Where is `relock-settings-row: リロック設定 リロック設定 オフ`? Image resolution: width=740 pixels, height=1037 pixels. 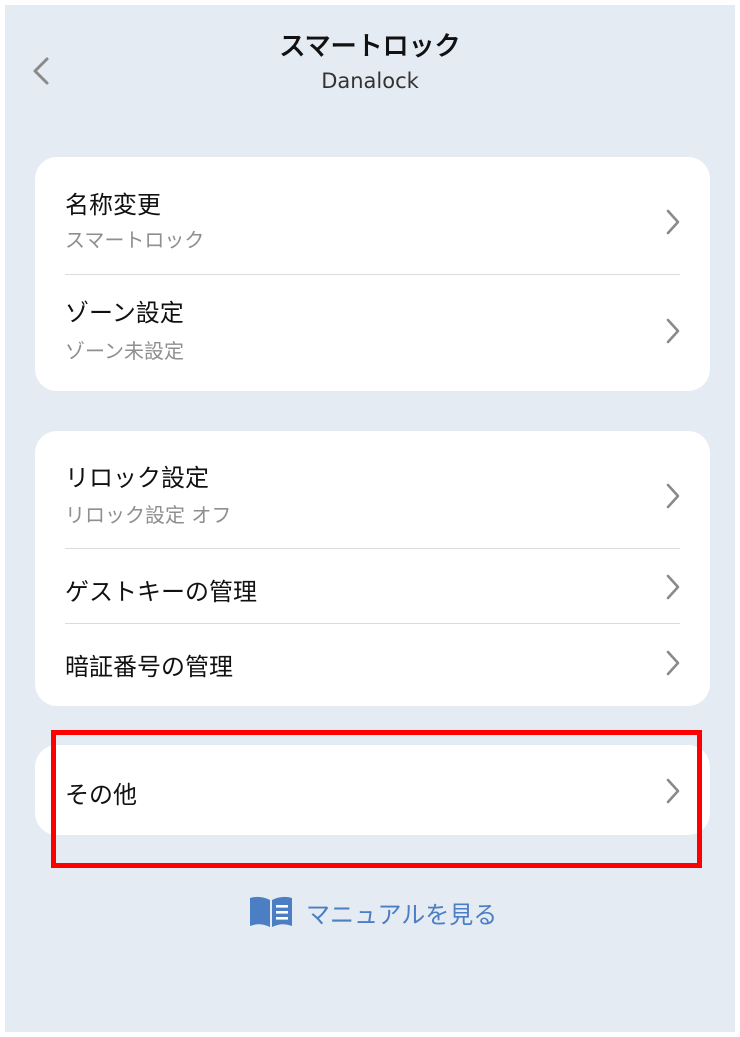 relock-settings-row: リロック設定 リロック設定 オフ is located at coordinates (372, 489).